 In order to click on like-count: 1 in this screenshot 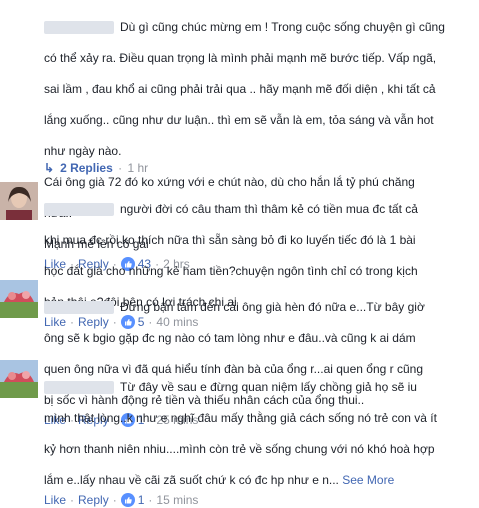, I will do `click(141, 500)`.